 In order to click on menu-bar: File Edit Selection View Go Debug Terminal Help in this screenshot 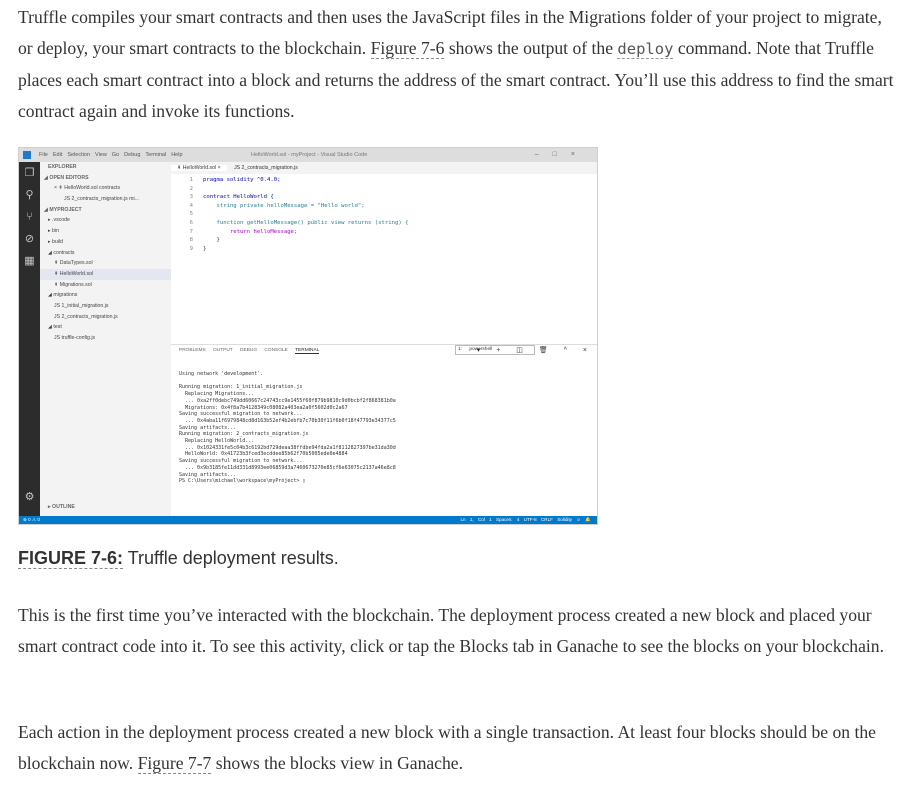, I will do `click(113, 155)`.